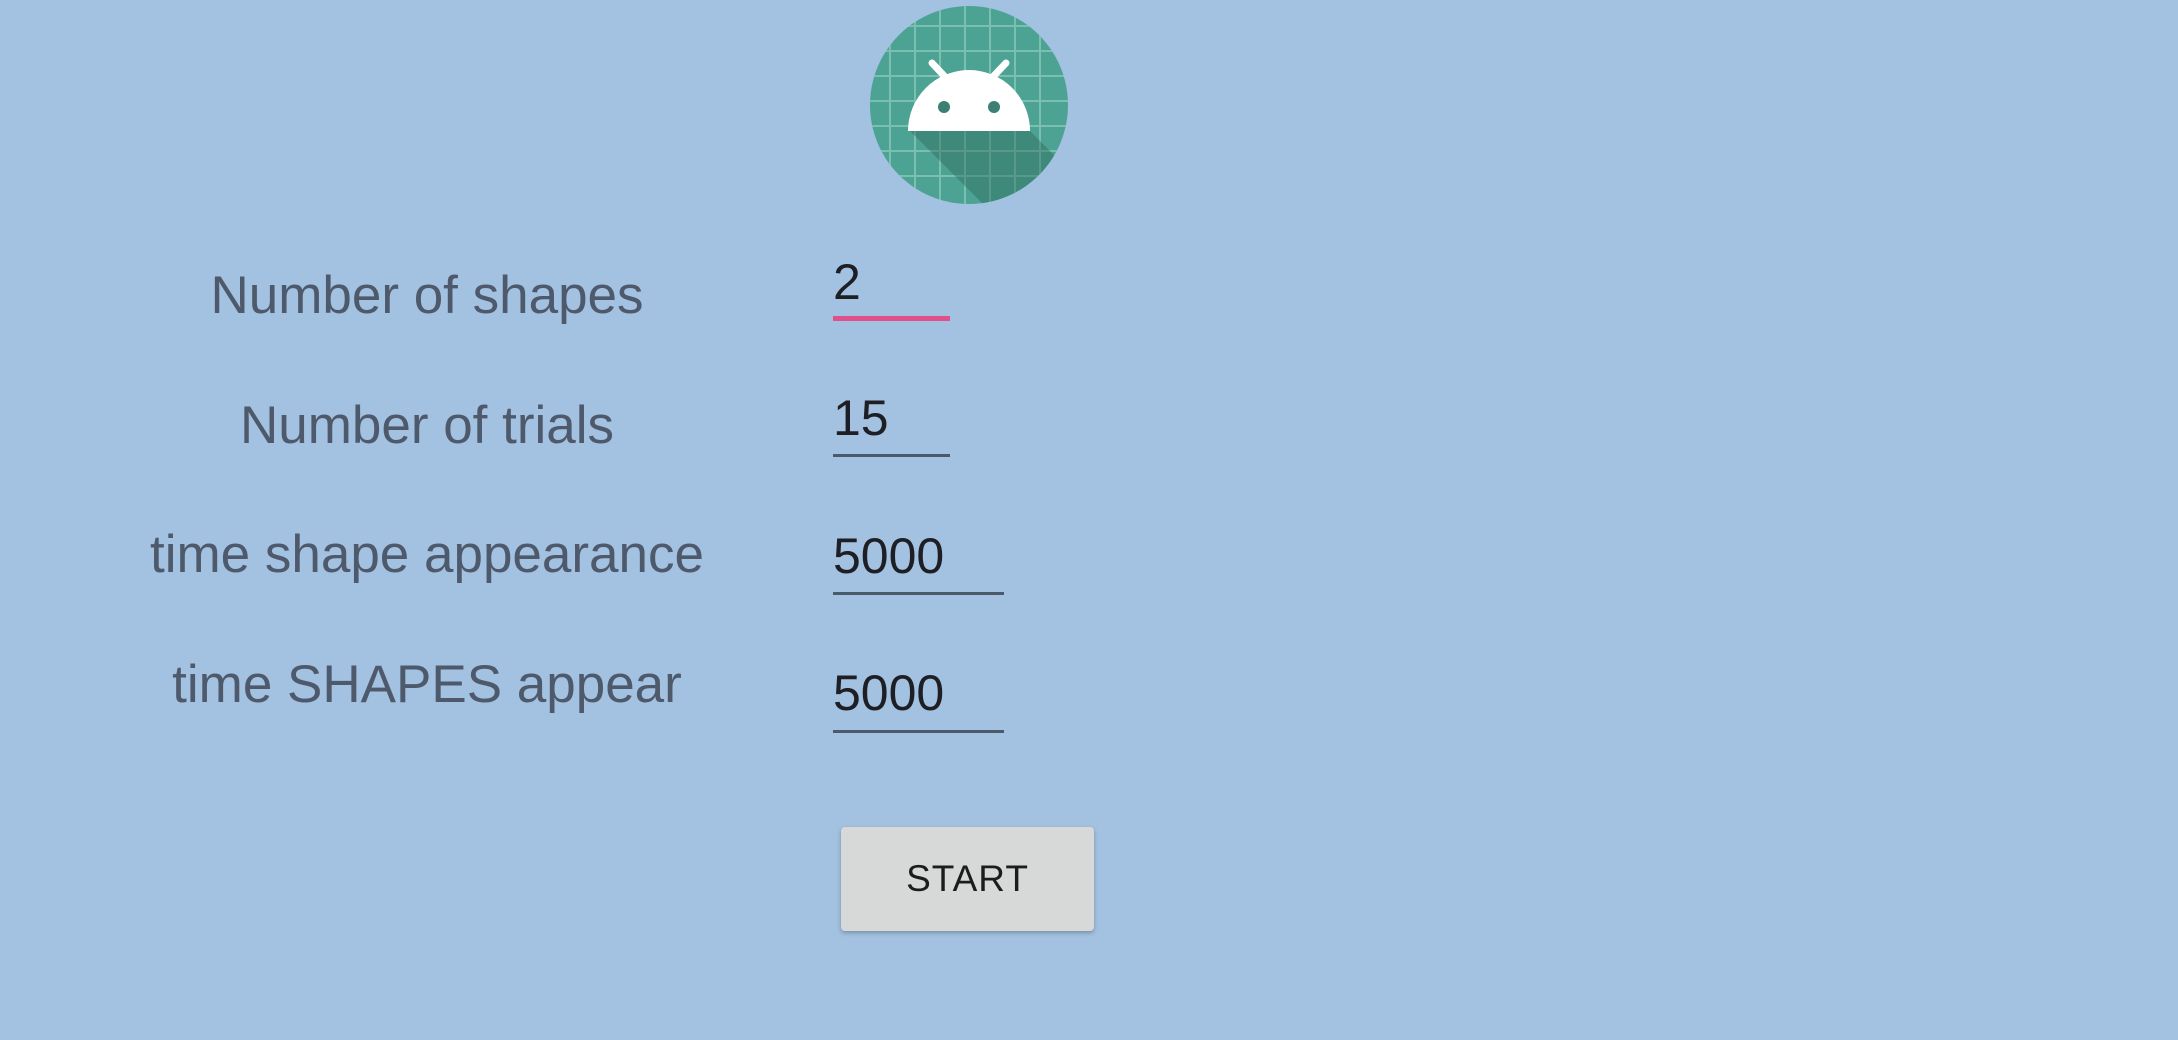  Describe the element at coordinates (847, 282) in the screenshot. I see `number-of-shapes-input: 2` at that location.